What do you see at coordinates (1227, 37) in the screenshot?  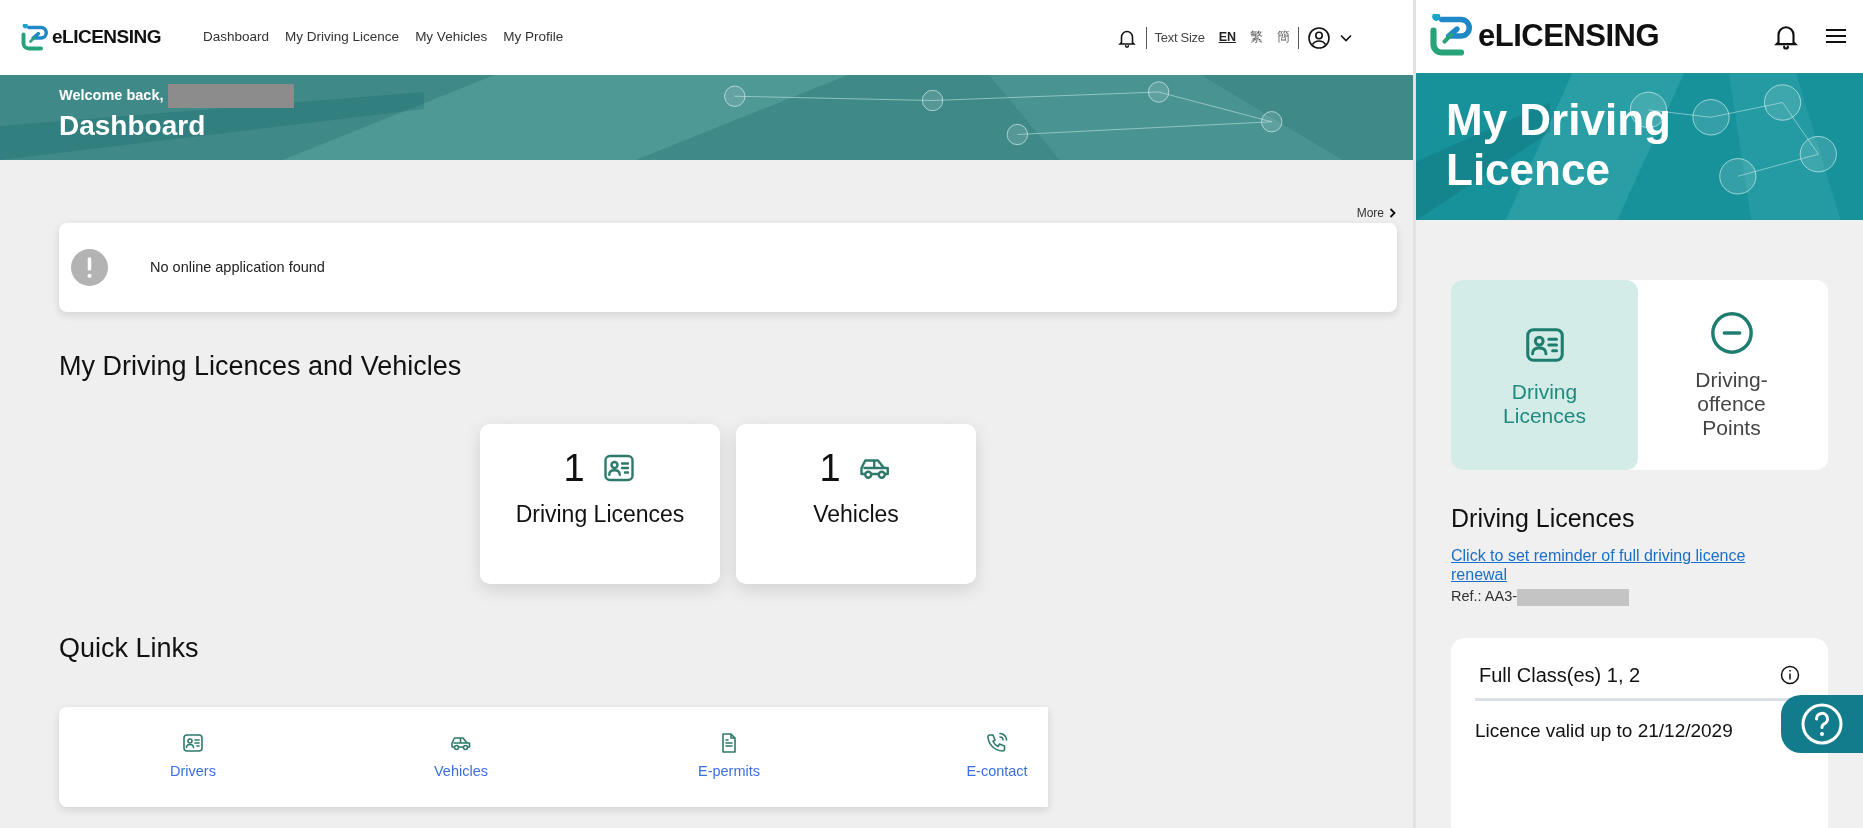 I see `language-option: EN` at bounding box center [1227, 37].